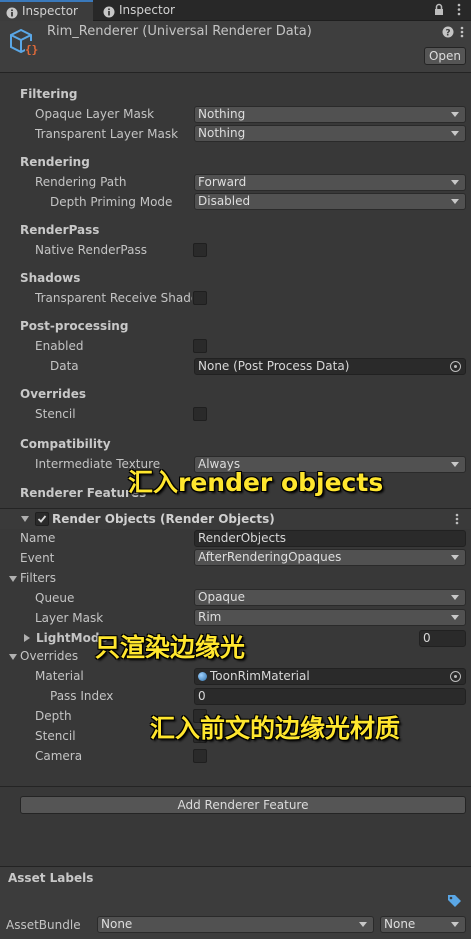  Describe the element at coordinates (210, 617) in the screenshot. I see `dropdown-value: Rim` at that location.